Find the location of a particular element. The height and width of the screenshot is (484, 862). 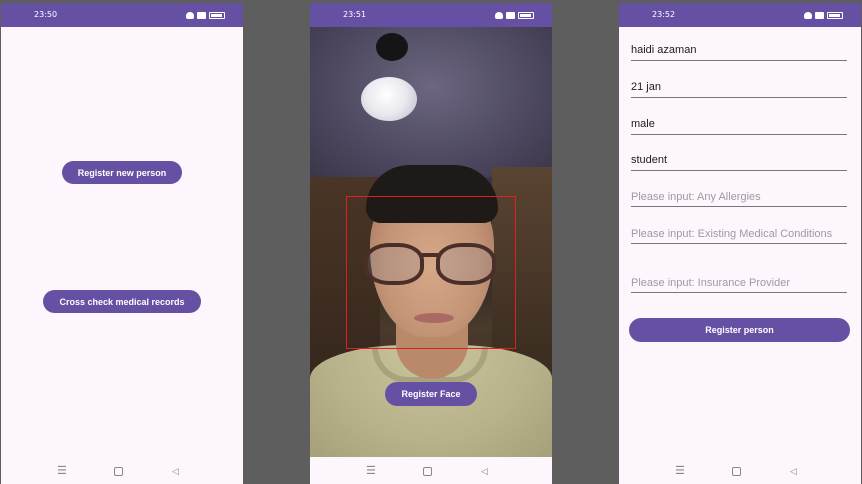

ceiling is located at coordinates (431, 102).